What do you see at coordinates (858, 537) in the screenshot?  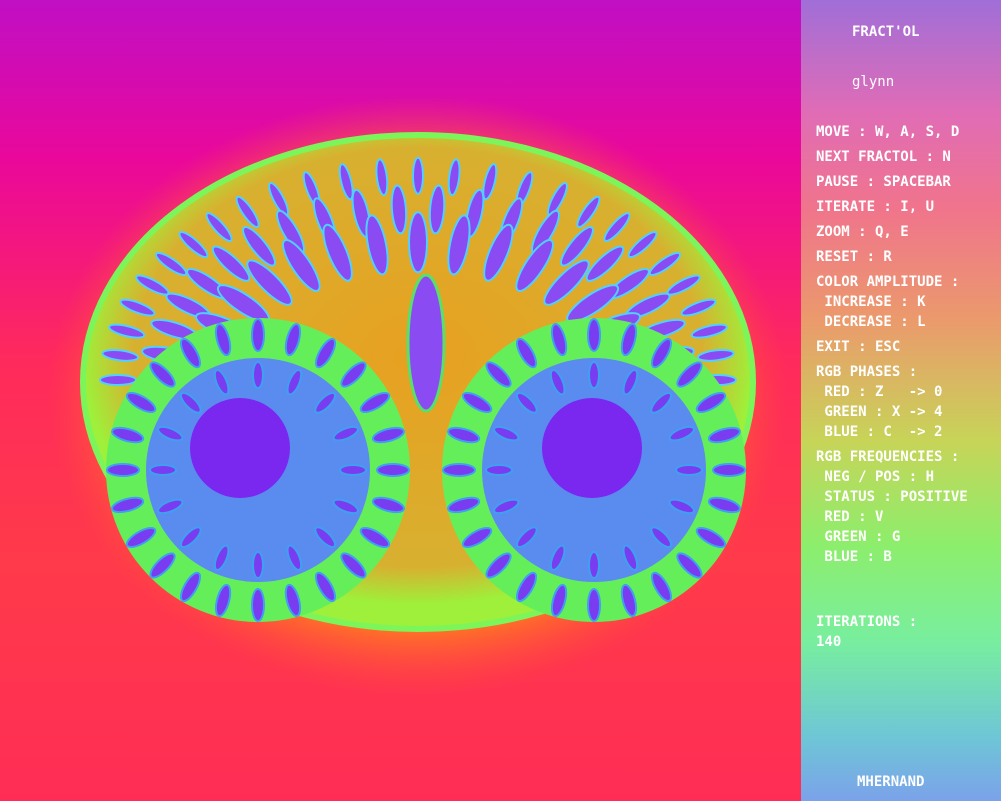 I see `freq-green: GREEN : G` at bounding box center [858, 537].